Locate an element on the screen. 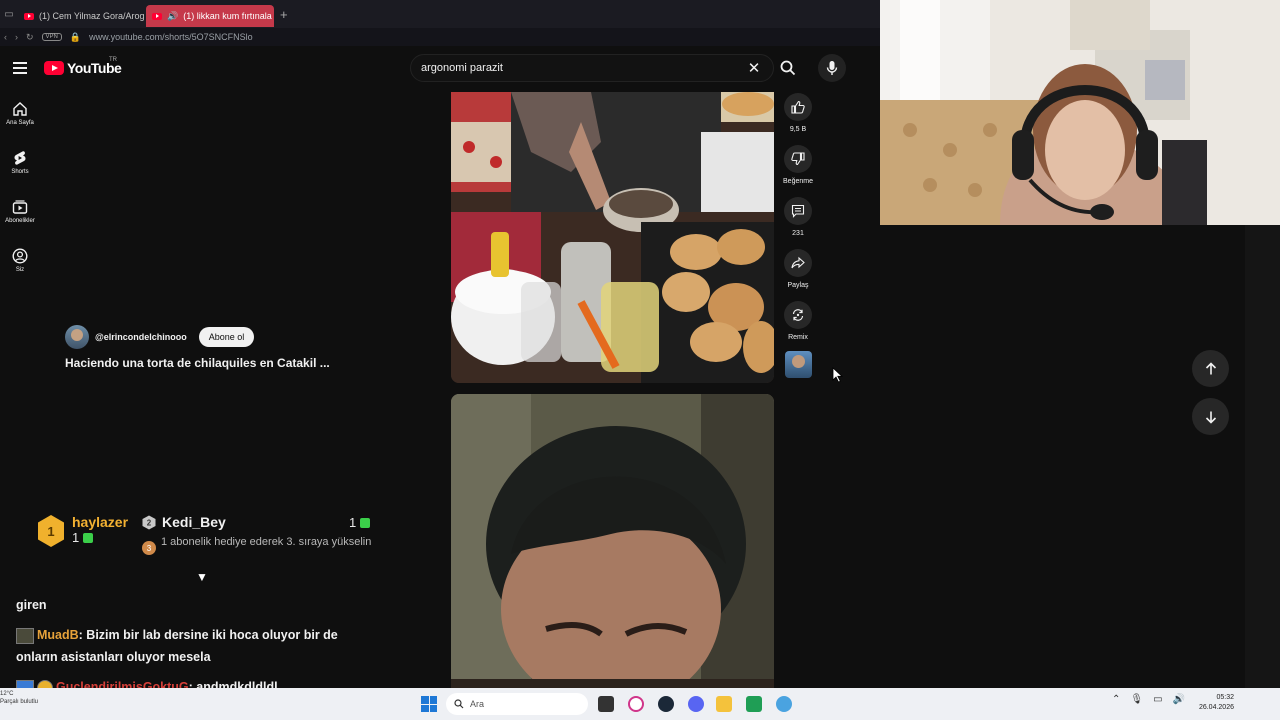 Image resolution: width=1280 pixels, height=720 pixels. share-label: Paylaş is located at coordinates (798, 285).